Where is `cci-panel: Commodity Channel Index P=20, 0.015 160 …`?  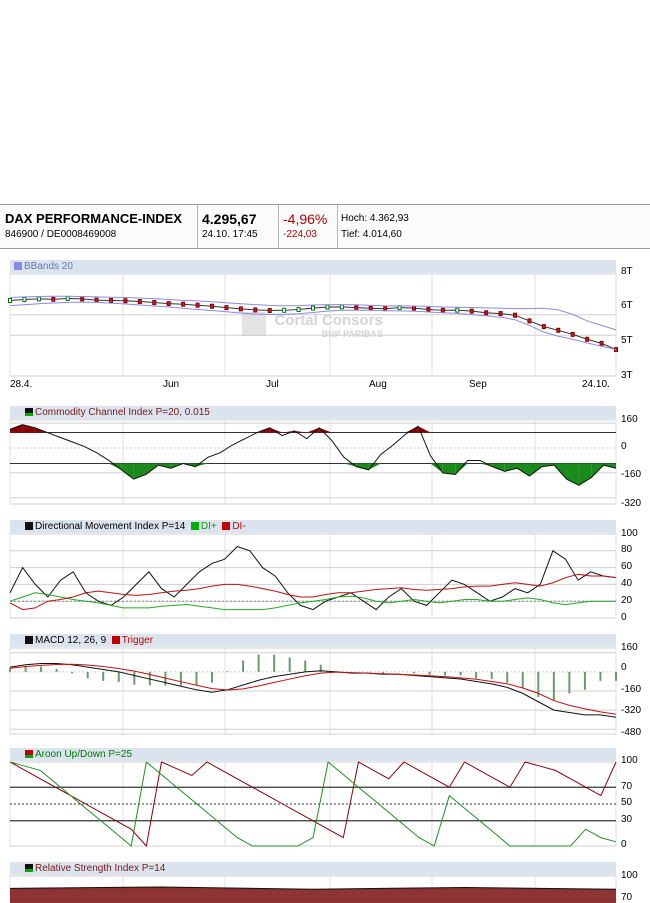 cci-panel: Commodity Channel Index P=20, 0.015 160 … is located at coordinates (325, 457).